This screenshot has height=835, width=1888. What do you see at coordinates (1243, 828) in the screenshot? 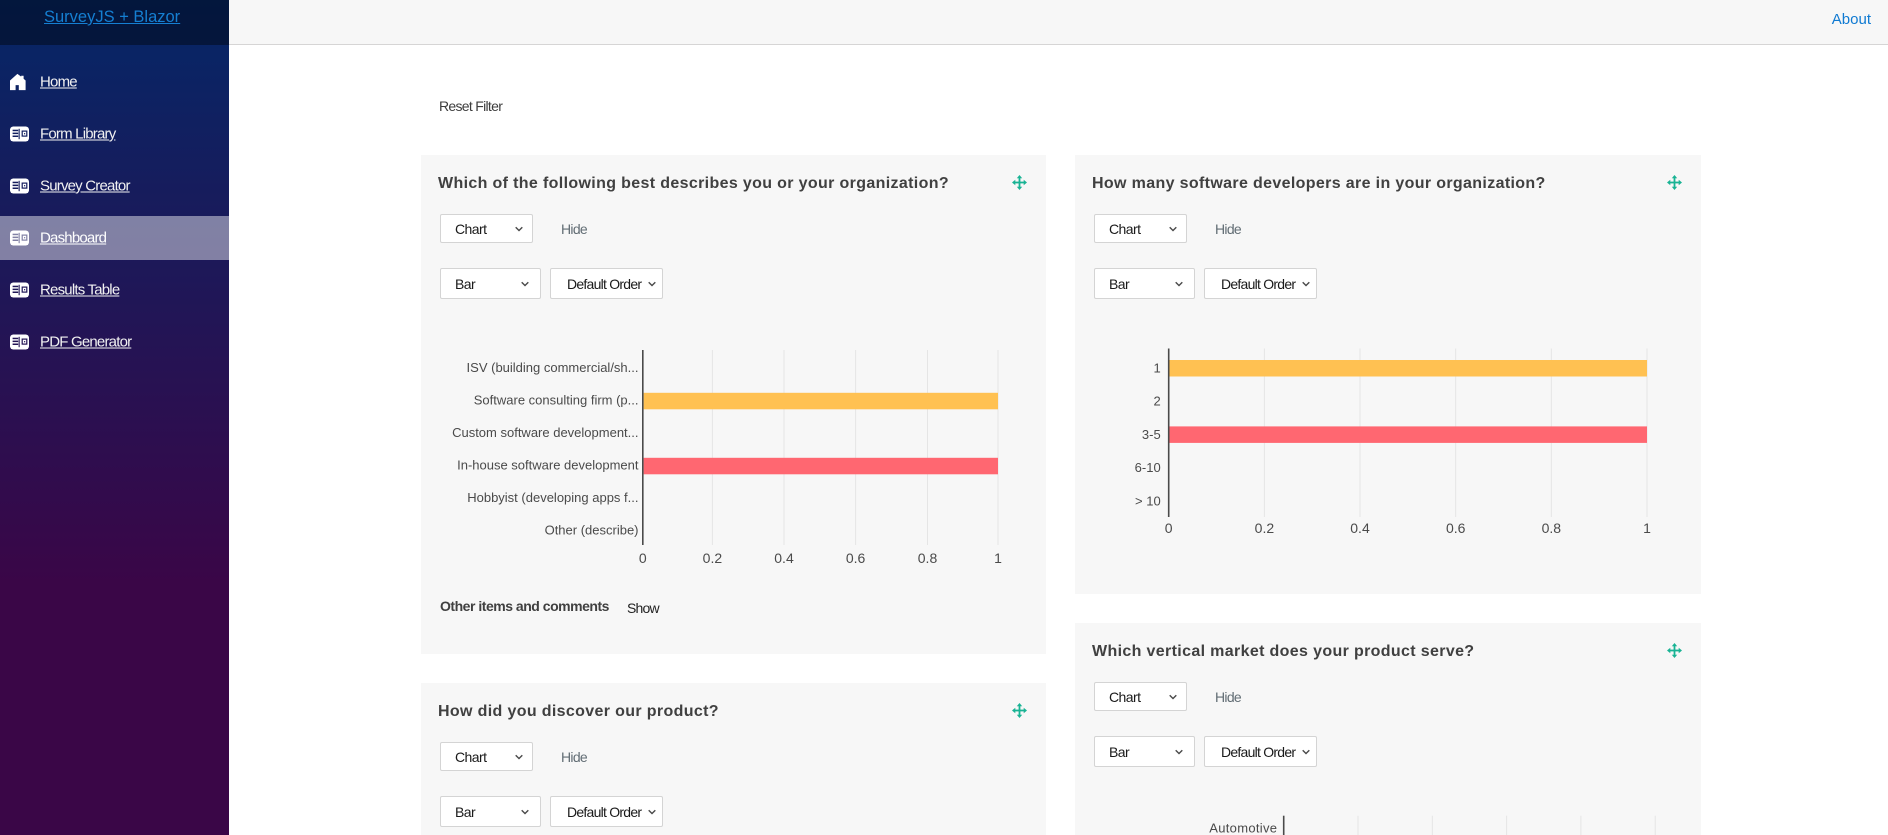
I see `svg-text: Automotive` at bounding box center [1243, 828].